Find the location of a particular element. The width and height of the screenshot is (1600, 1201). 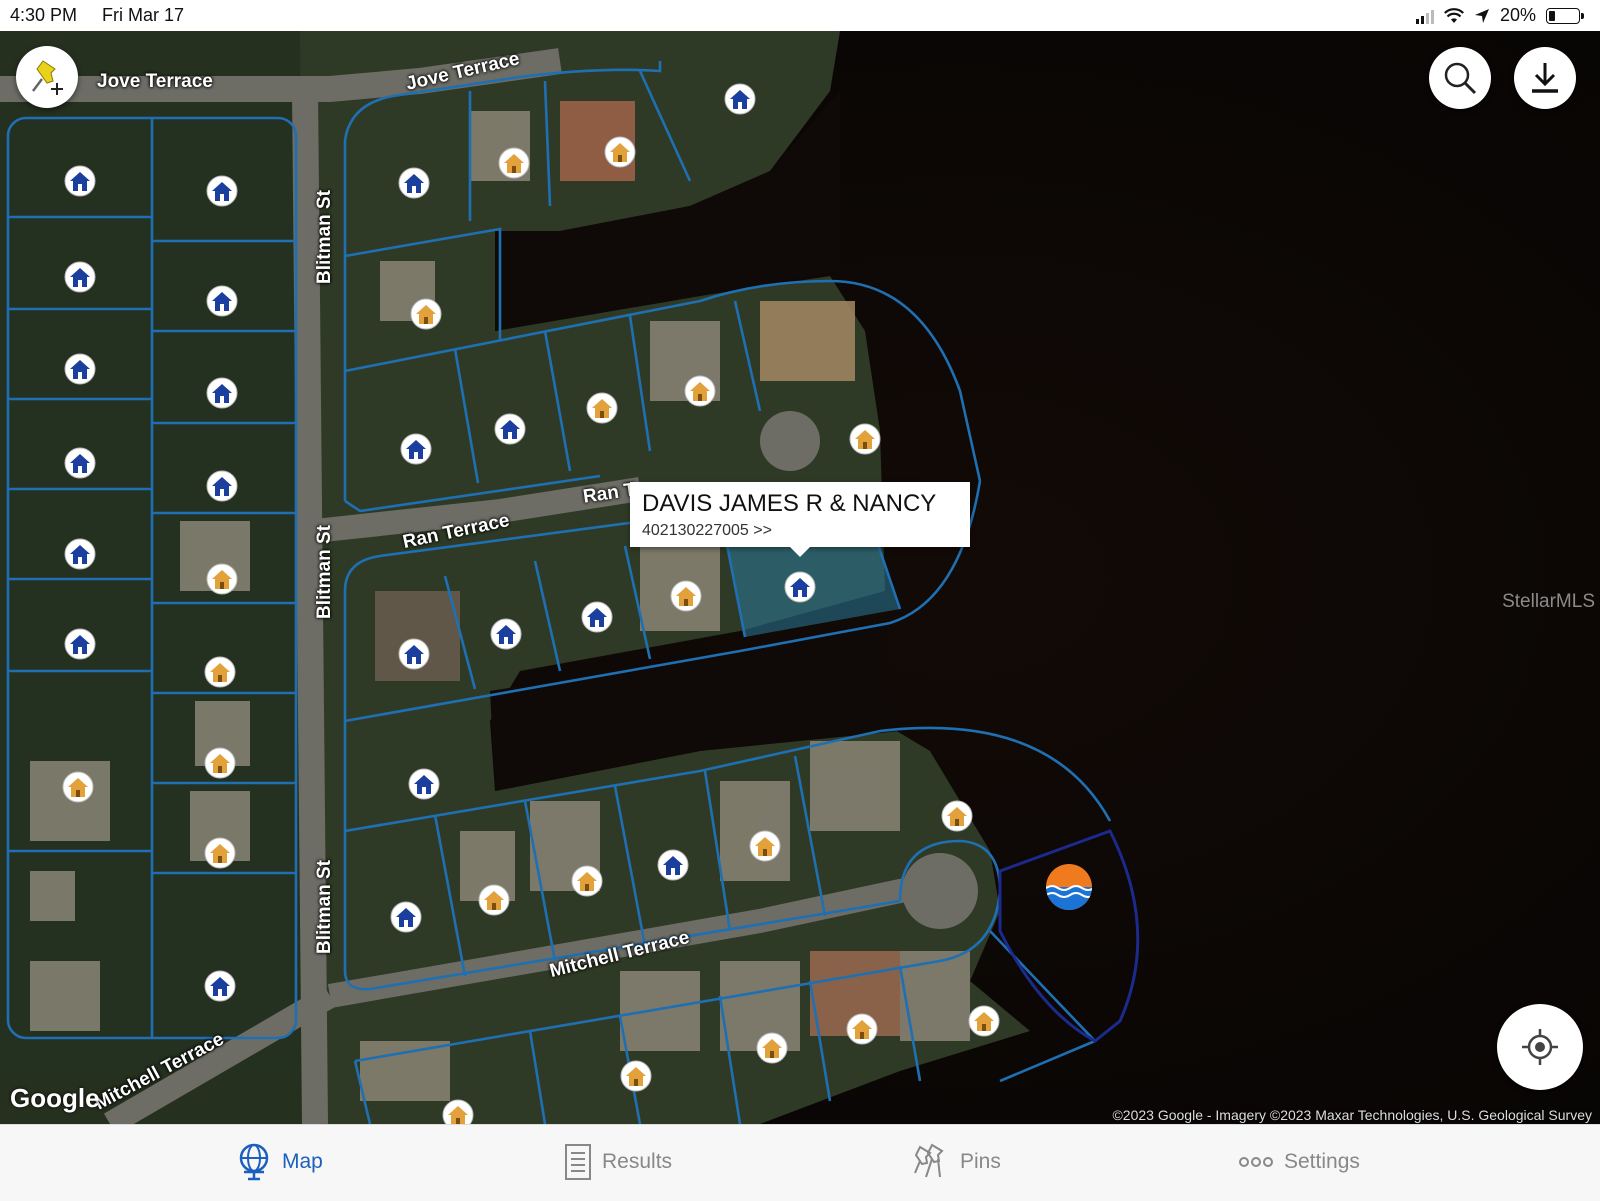

road-label-blitman-st-bottom: Blitman St is located at coordinates (324, 907).